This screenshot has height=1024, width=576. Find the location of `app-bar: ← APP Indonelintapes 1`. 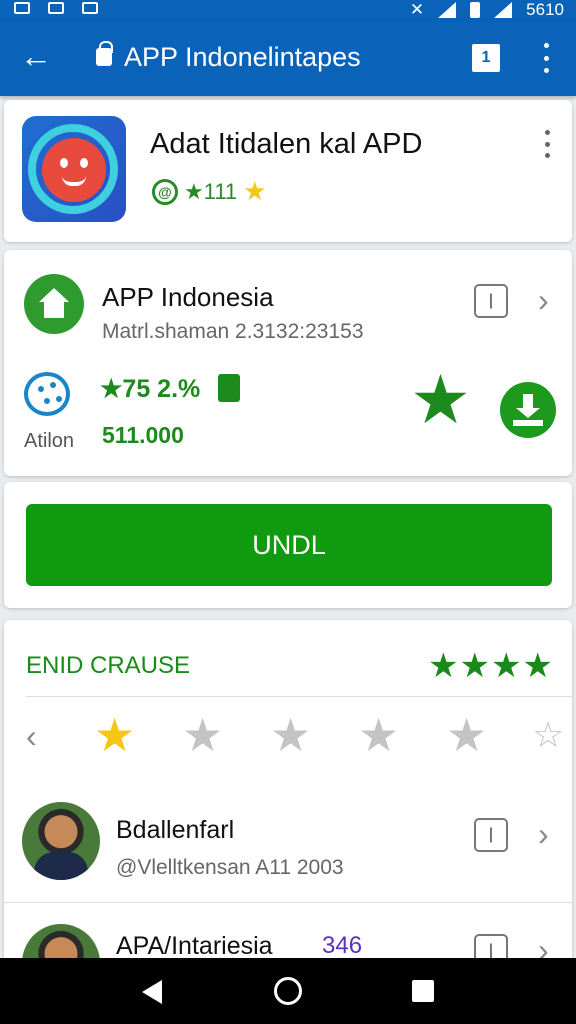

app-bar: ← APP Indonelintapes 1 is located at coordinates (288, 59).